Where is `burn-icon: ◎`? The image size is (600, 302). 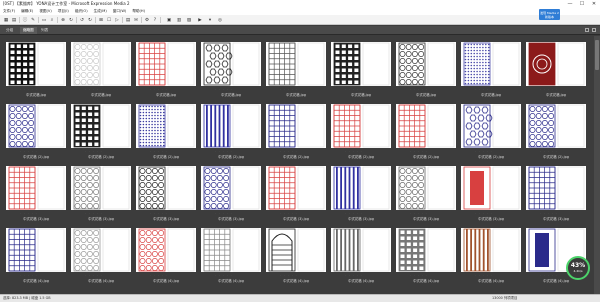 burn-icon: ◎ is located at coordinates (220, 20).